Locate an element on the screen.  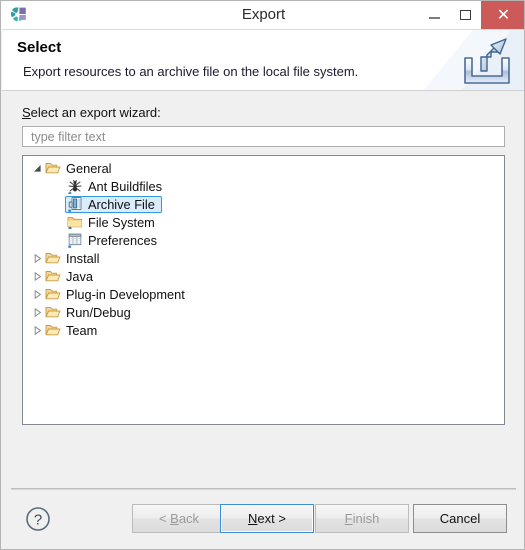
export-arrow-icon is located at coordinates (487, 61).